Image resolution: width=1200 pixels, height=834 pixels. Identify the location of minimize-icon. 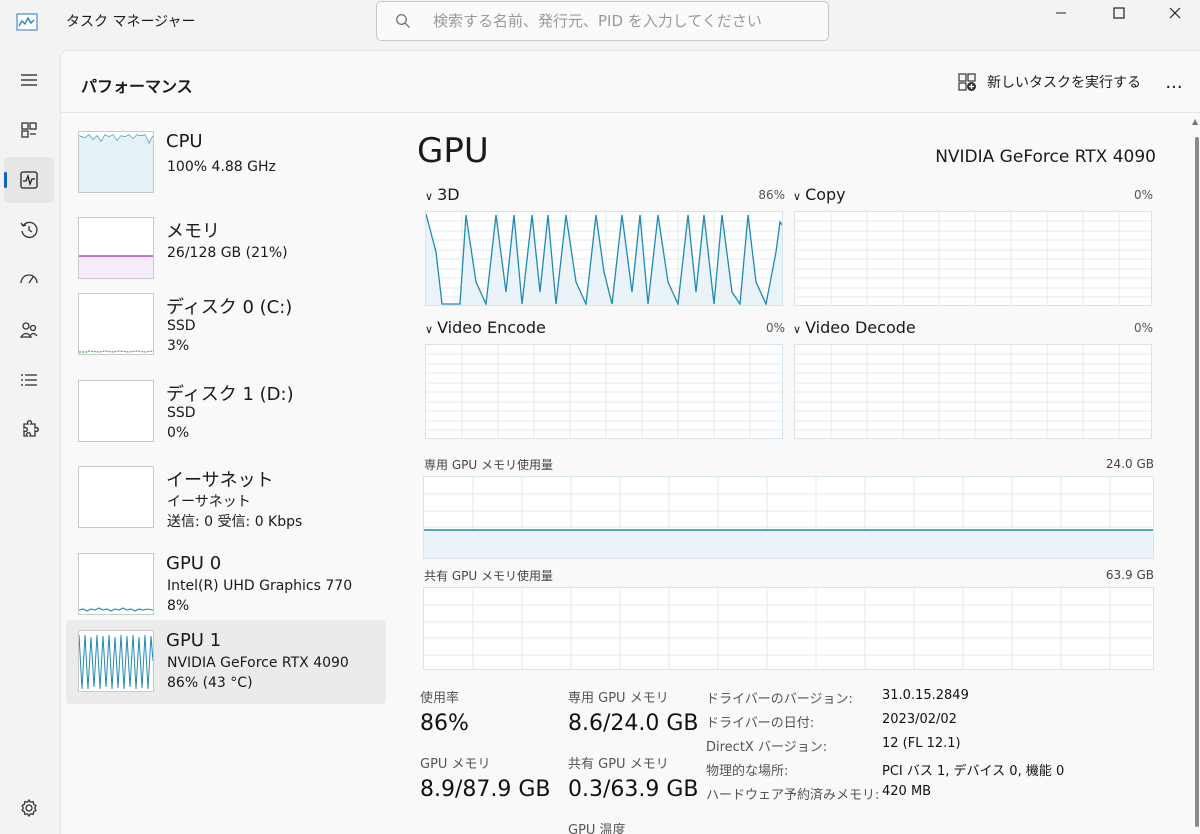
(1061, 13).